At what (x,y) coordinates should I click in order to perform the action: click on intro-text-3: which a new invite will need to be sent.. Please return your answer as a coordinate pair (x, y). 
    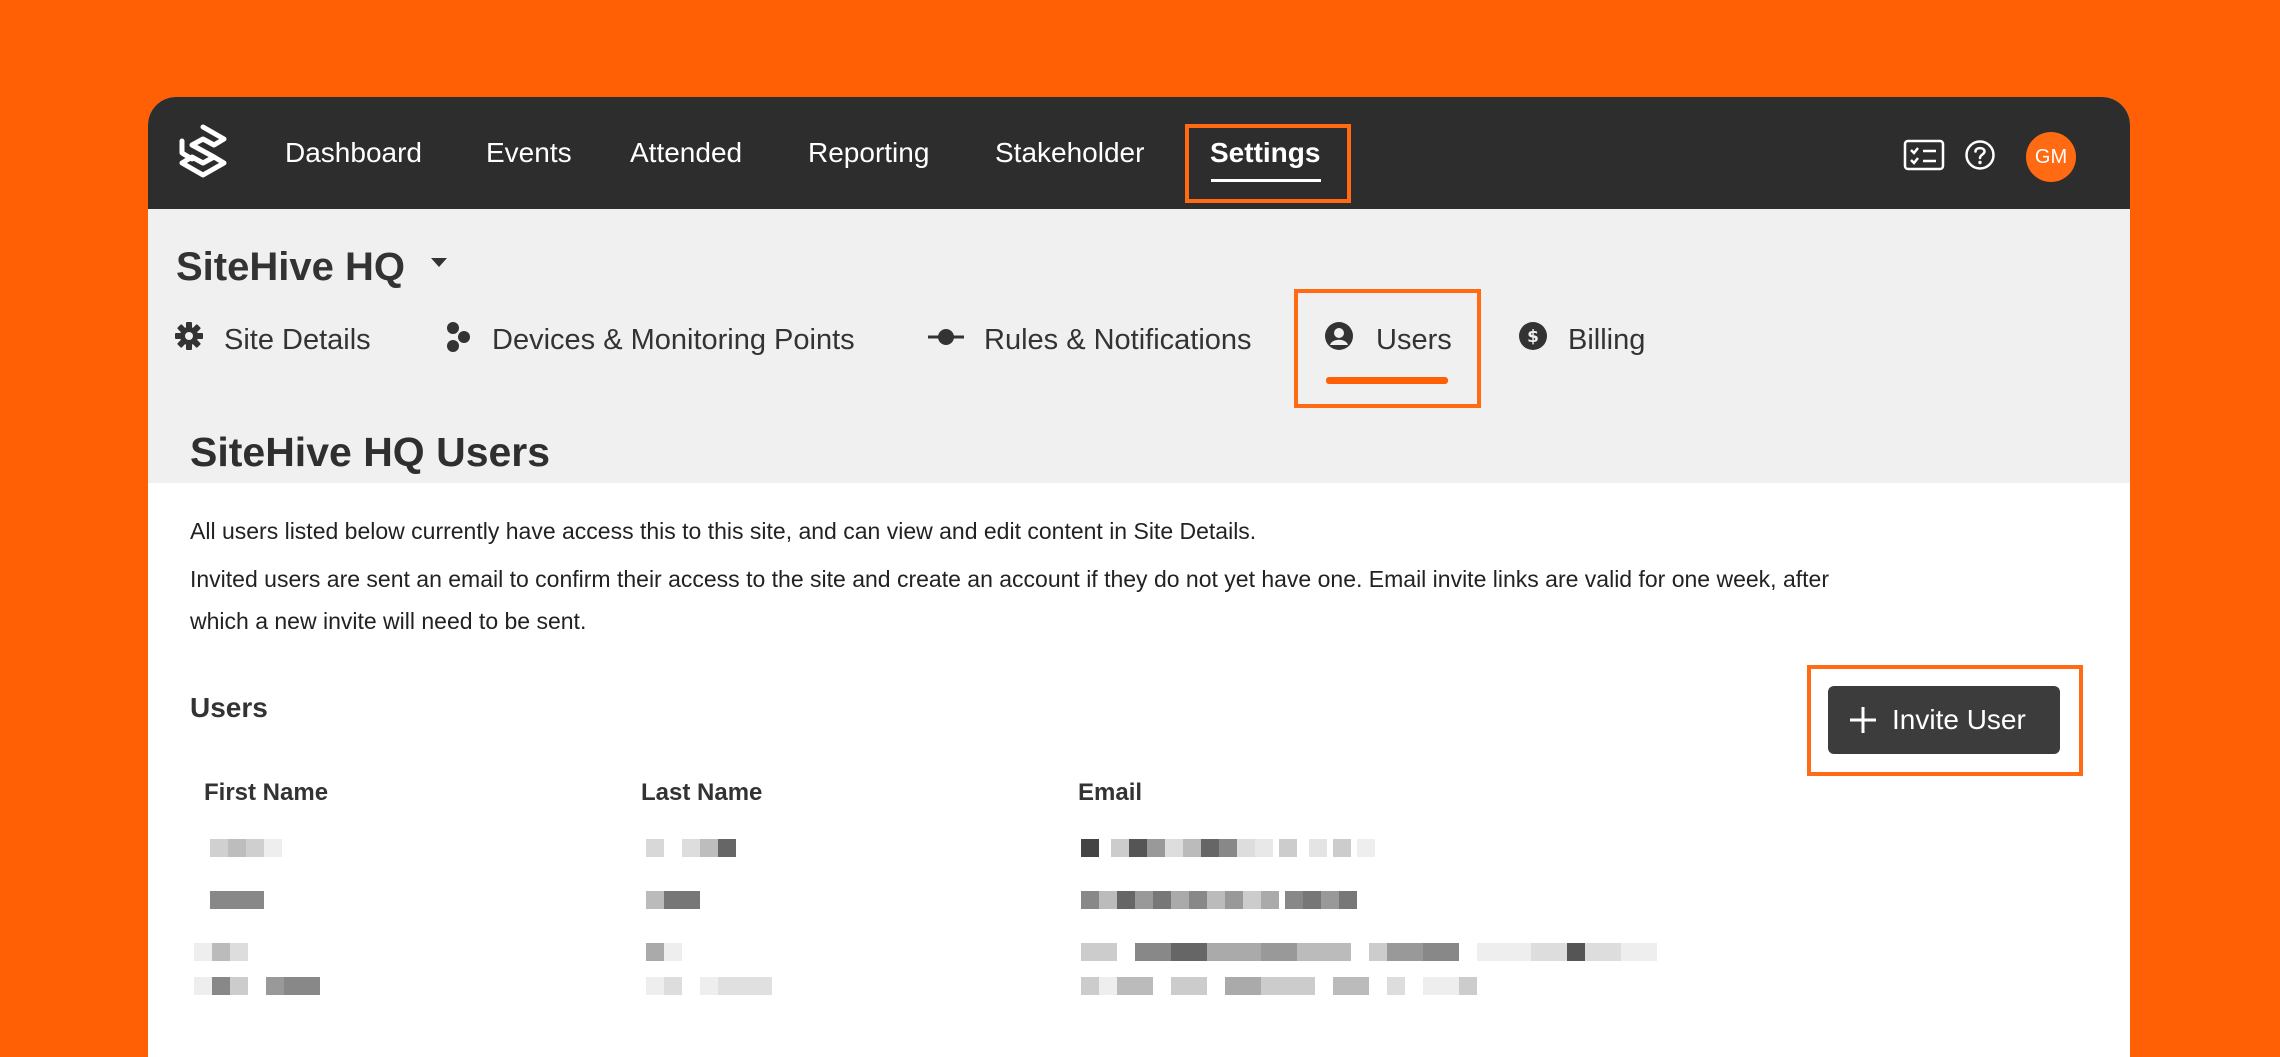
    Looking at the image, I should click on (388, 621).